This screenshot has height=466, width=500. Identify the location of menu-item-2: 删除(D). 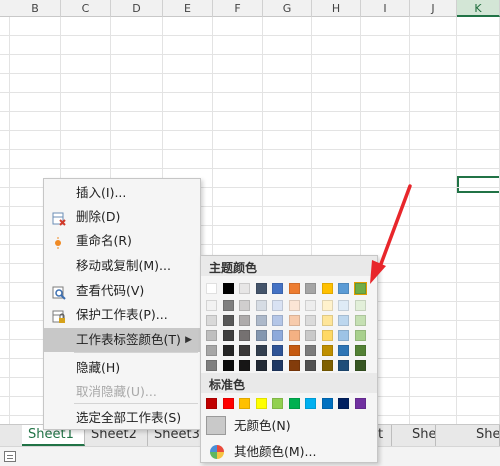
(122, 217).